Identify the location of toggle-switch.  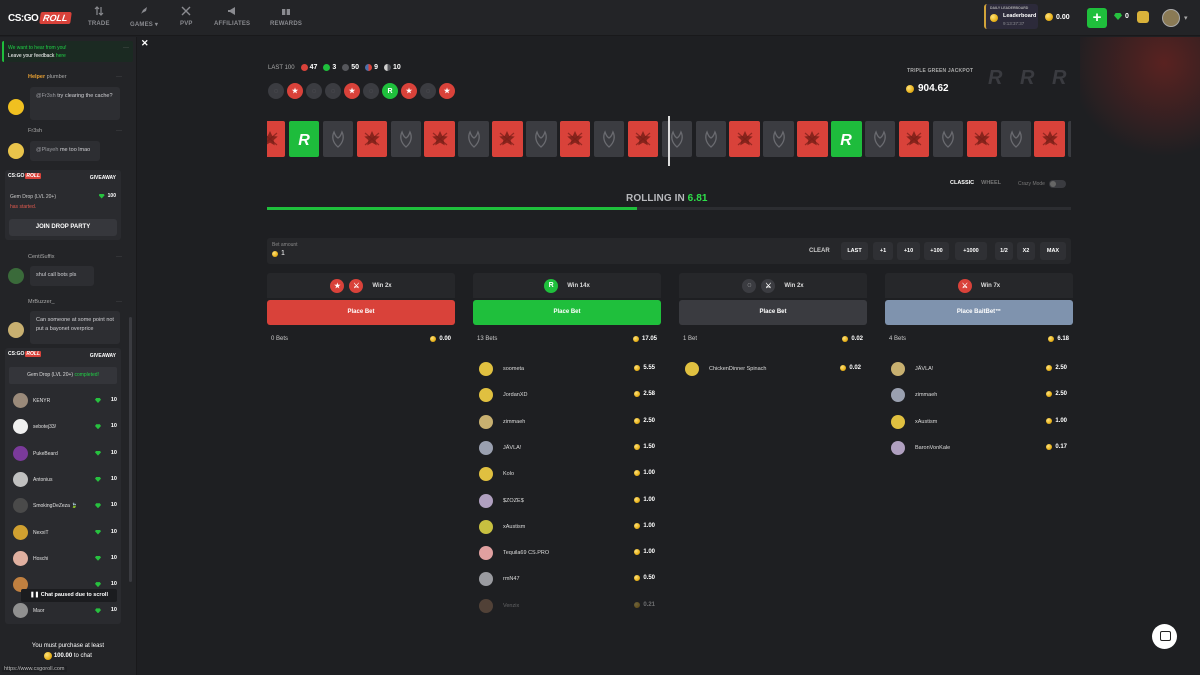
(1057, 184).